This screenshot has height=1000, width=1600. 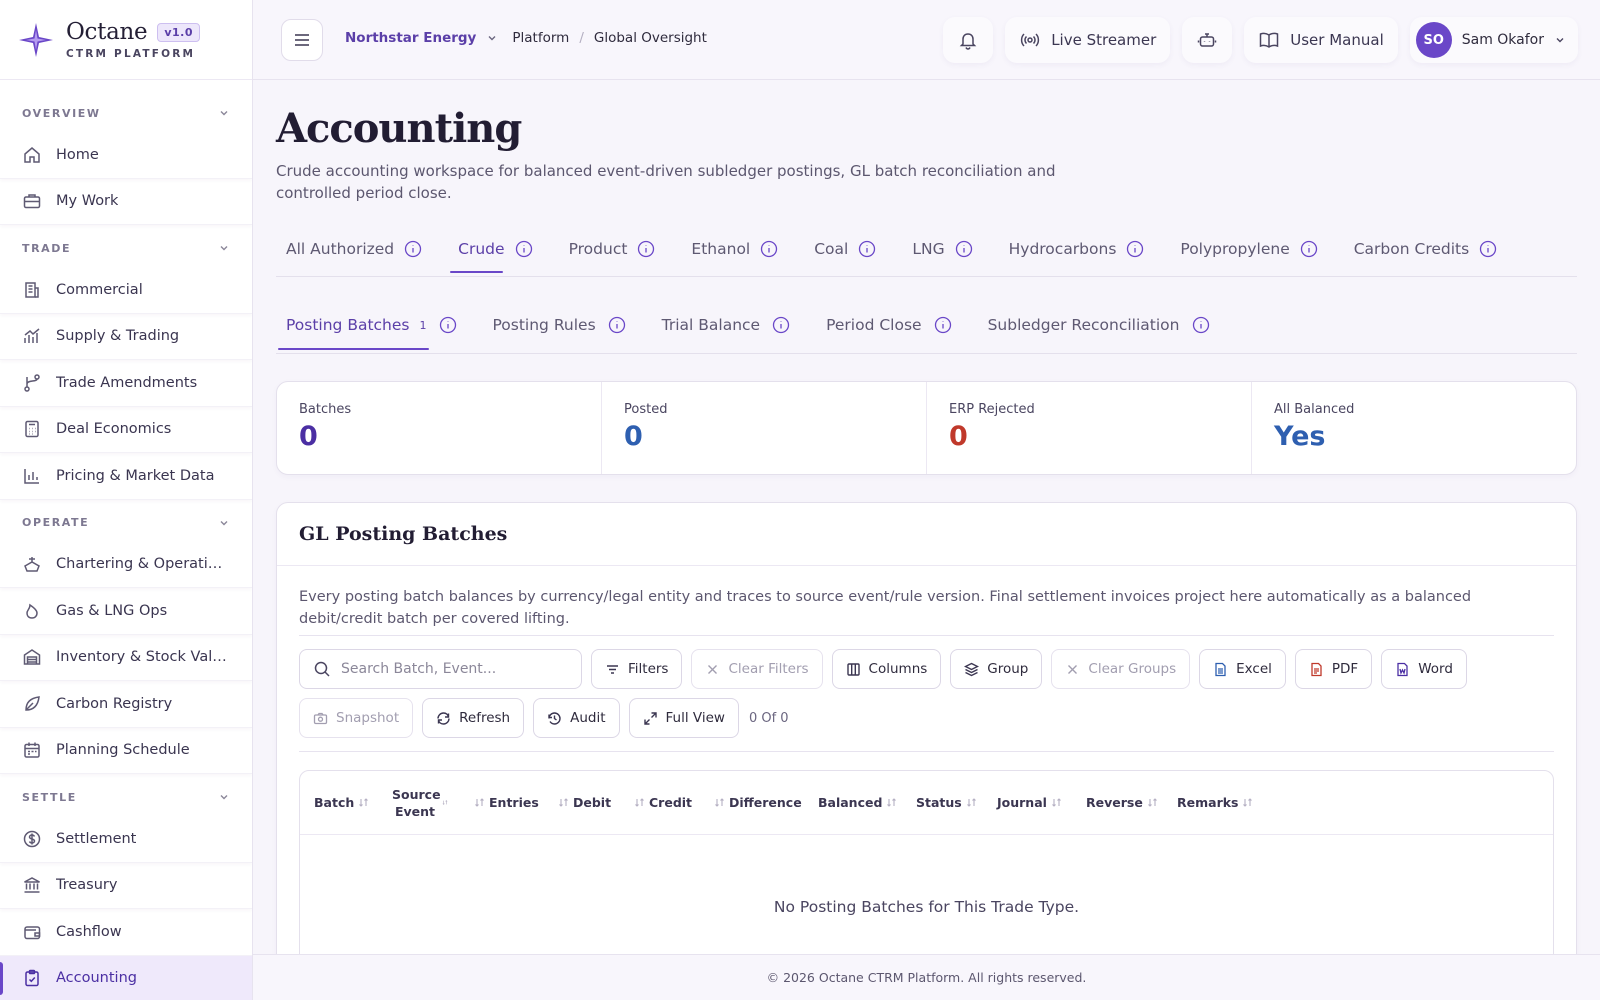 What do you see at coordinates (1077, 249) in the screenshot?
I see `tab-hydrocarbons: Hydrocarbons` at bounding box center [1077, 249].